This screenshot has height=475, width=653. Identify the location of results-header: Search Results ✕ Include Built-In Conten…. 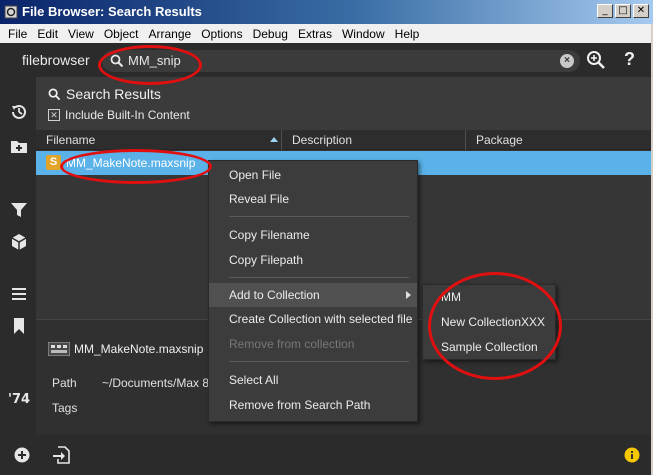
(344, 103).